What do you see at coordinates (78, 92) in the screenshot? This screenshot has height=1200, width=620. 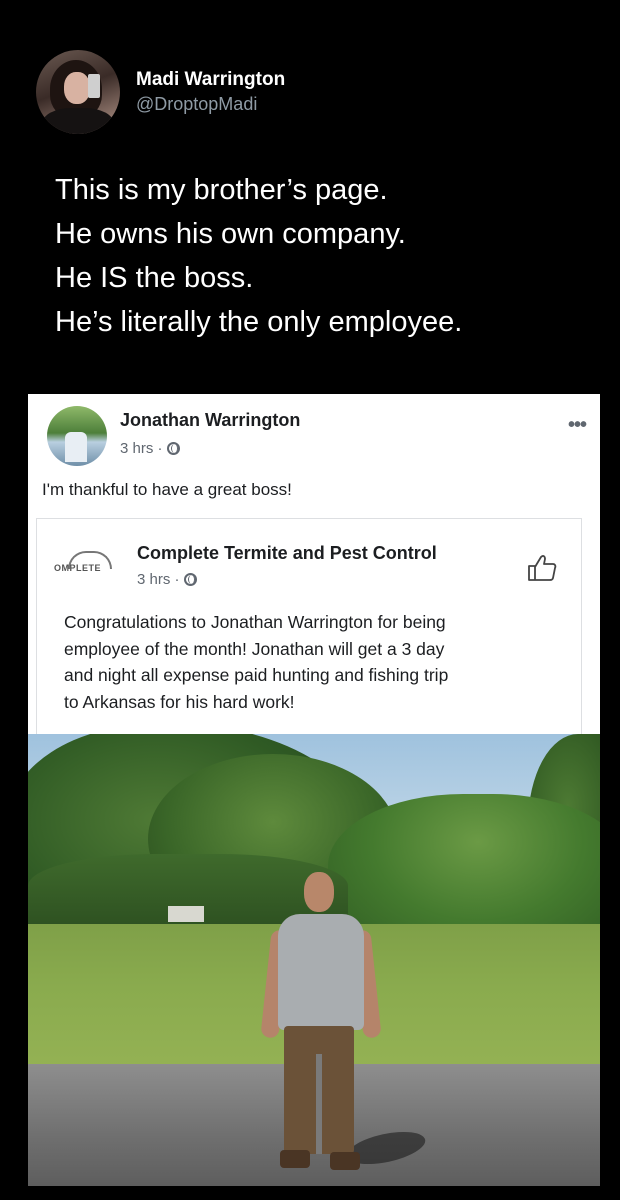 I see `avatar` at bounding box center [78, 92].